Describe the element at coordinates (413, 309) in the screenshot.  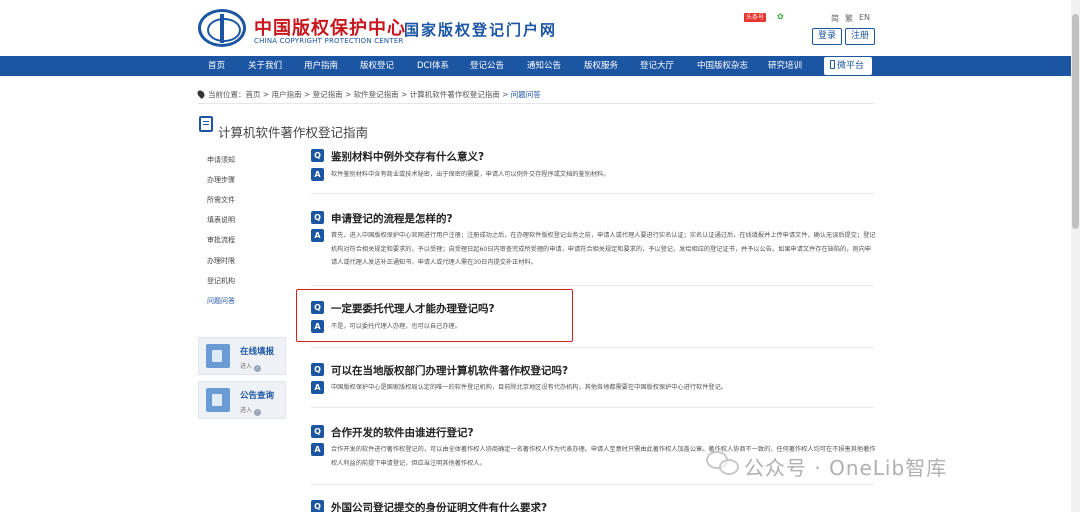
I see `question-text: 一定要委托代理人才能办理登记吗?` at that location.